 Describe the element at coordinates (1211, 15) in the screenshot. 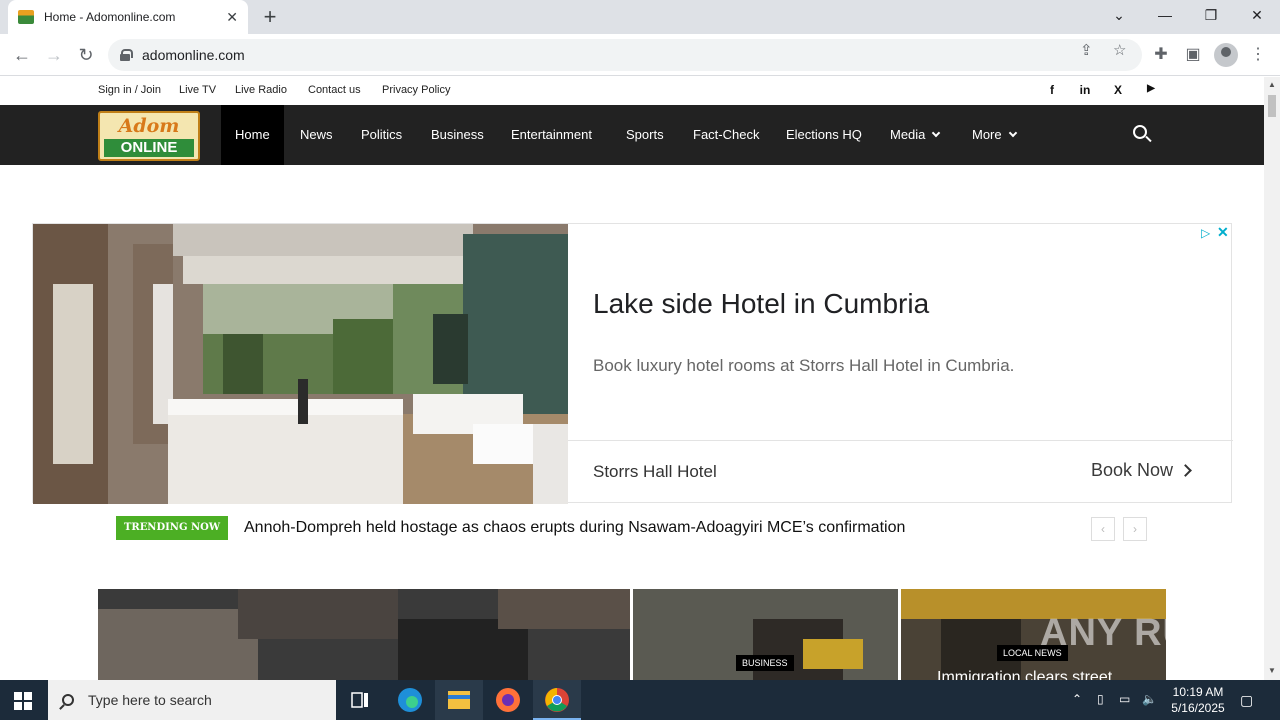

I see `restore-button: ❐` at that location.